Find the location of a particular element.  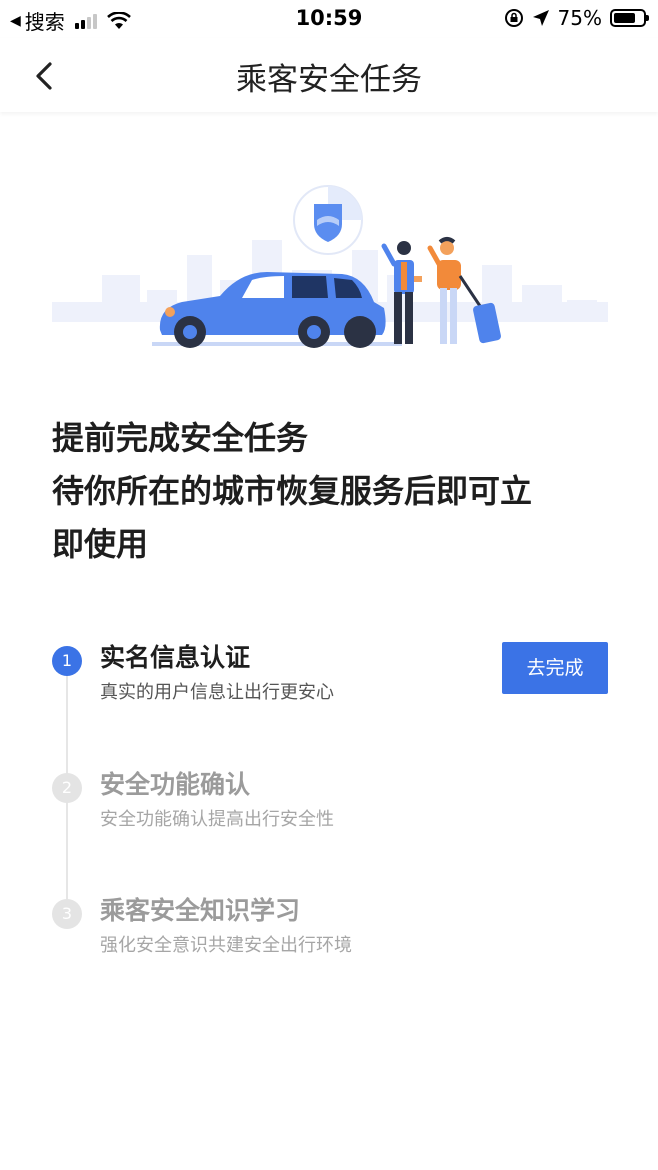

nav-bar: 乘客安全任务 is located at coordinates (329, 75).